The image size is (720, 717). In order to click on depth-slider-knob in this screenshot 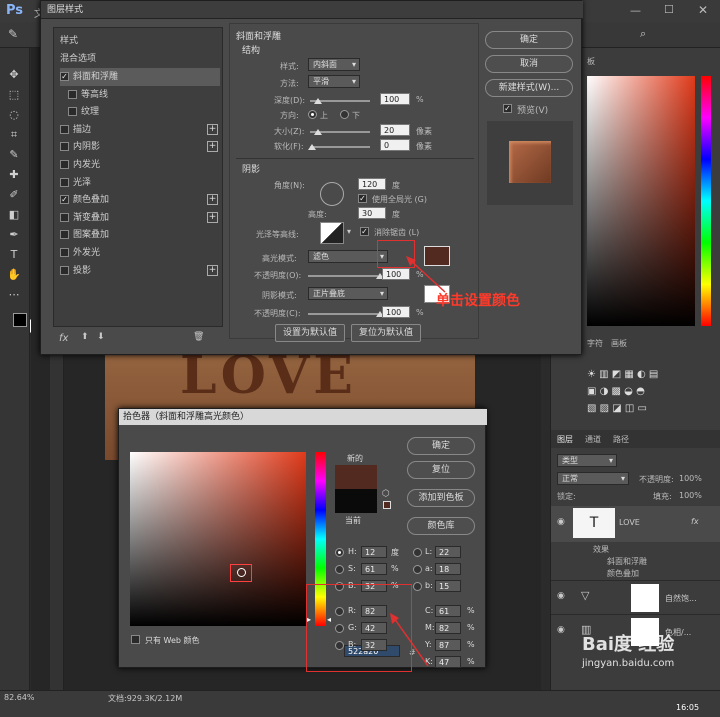, I will do `click(318, 101)`.